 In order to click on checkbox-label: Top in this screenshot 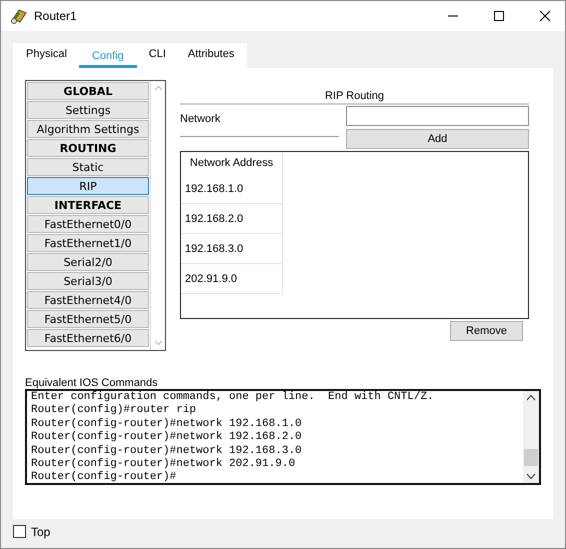, I will do `click(40, 531)`.